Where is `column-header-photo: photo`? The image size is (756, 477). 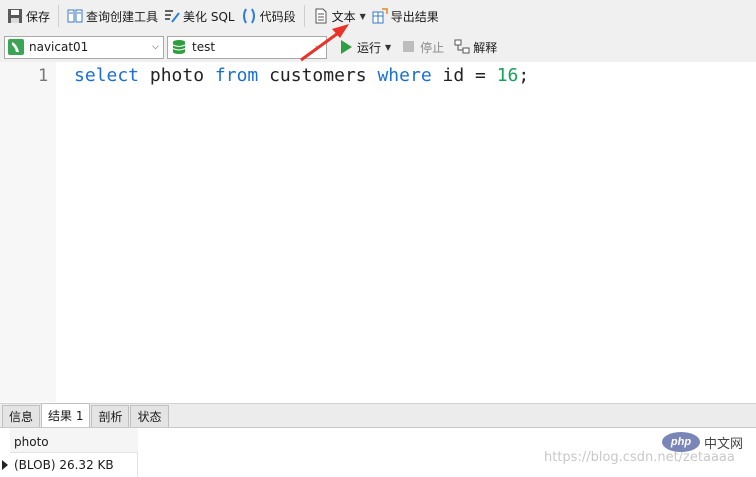 column-header-photo: photo is located at coordinates (74, 440).